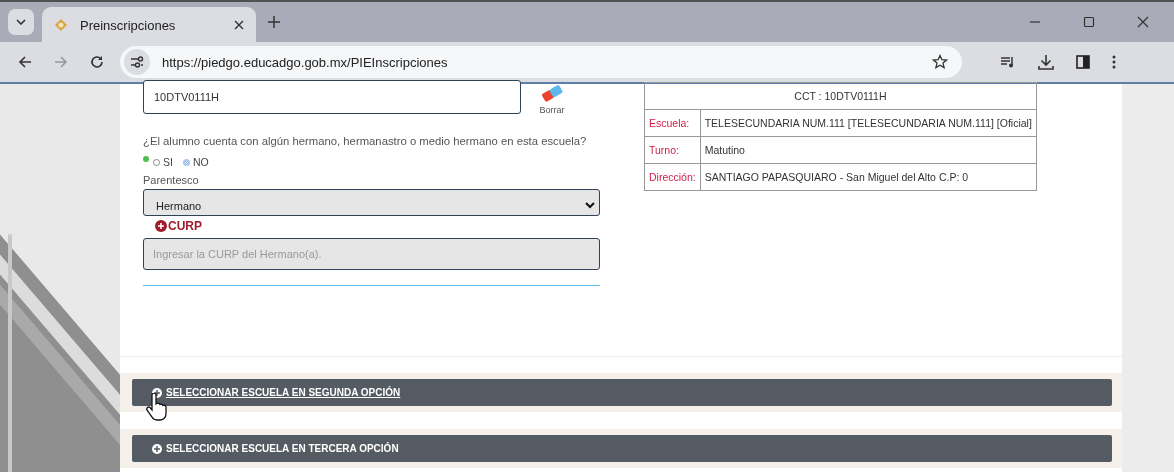 The image size is (1174, 472). I want to click on sibling-question: ¿El alumno cuenta con algún hermano, hermanastro o medio hermano en esta escuela?, so click(365, 141).